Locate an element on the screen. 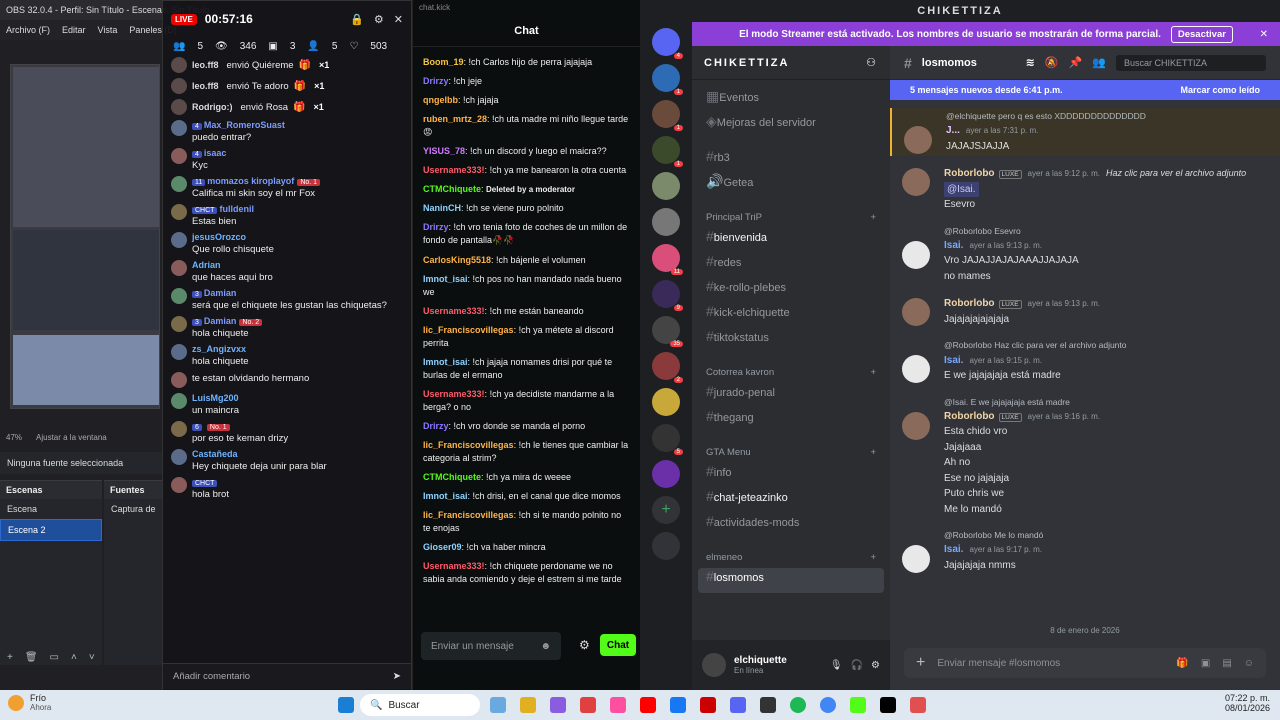 The image size is (1280, 720). tiktok-icon is located at coordinates (888, 705).